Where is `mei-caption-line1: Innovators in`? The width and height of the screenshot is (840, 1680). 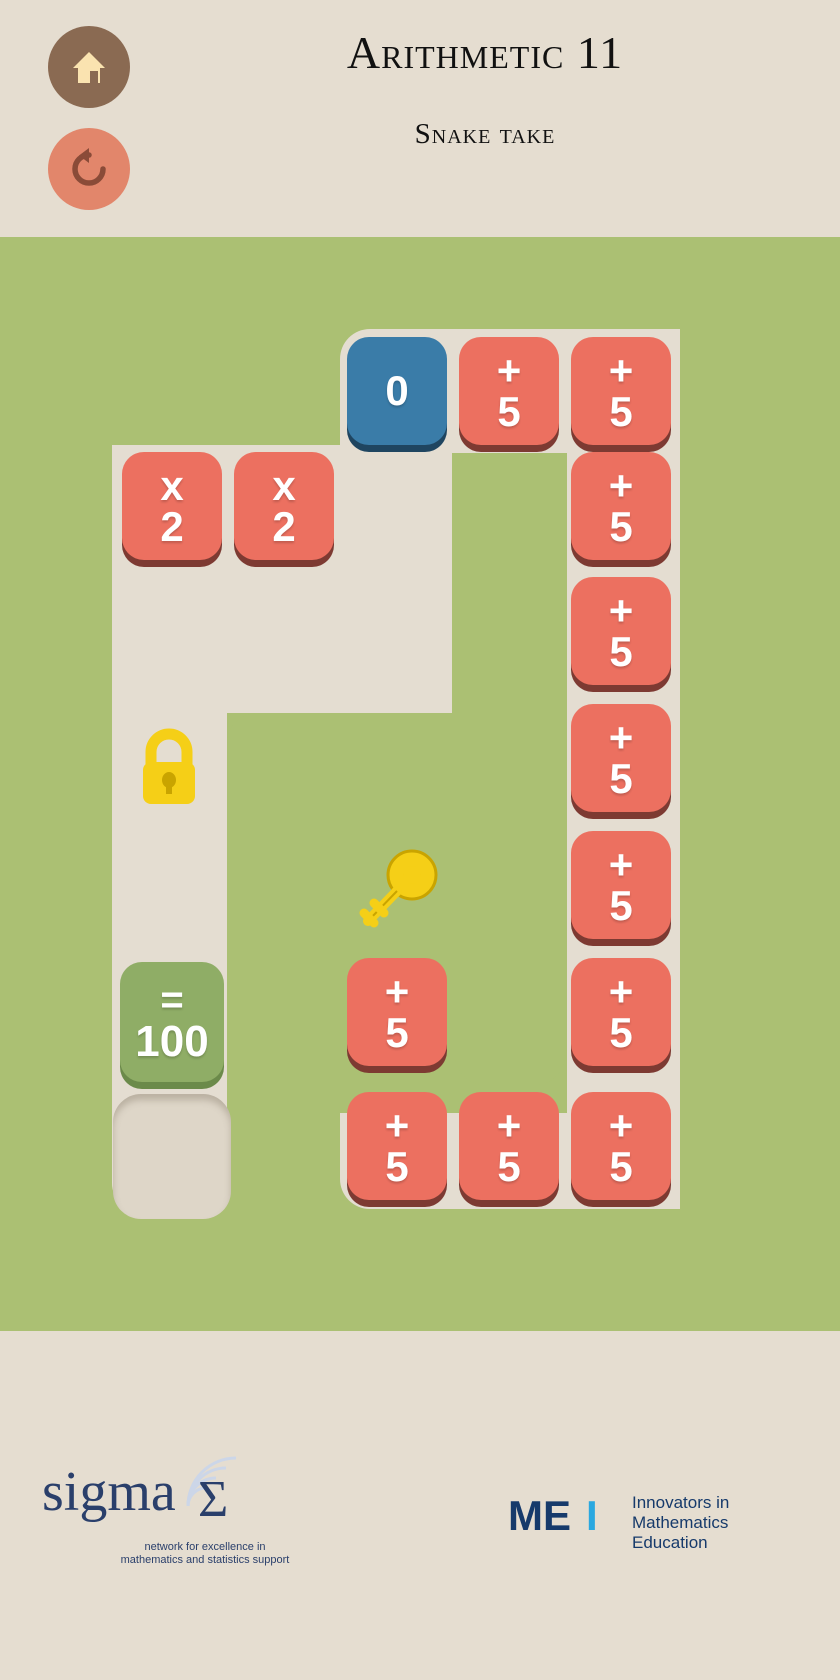 mei-caption-line1: Innovators in is located at coordinates (681, 1502).